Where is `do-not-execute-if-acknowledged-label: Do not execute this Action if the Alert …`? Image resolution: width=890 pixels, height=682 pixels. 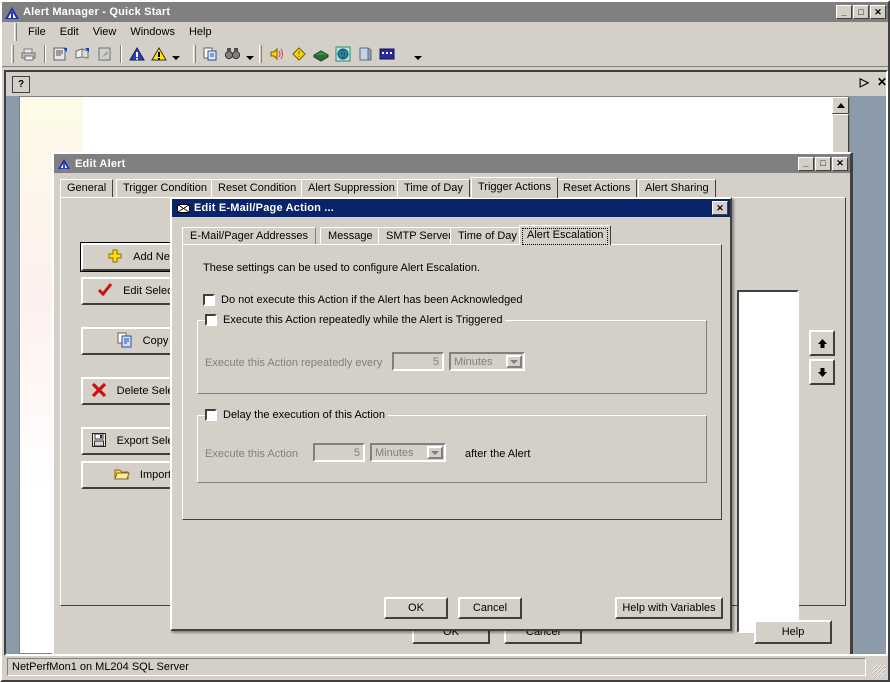
do-not-execute-if-acknowledged-label: Do not execute this Action if the Alert … is located at coordinates (372, 300).